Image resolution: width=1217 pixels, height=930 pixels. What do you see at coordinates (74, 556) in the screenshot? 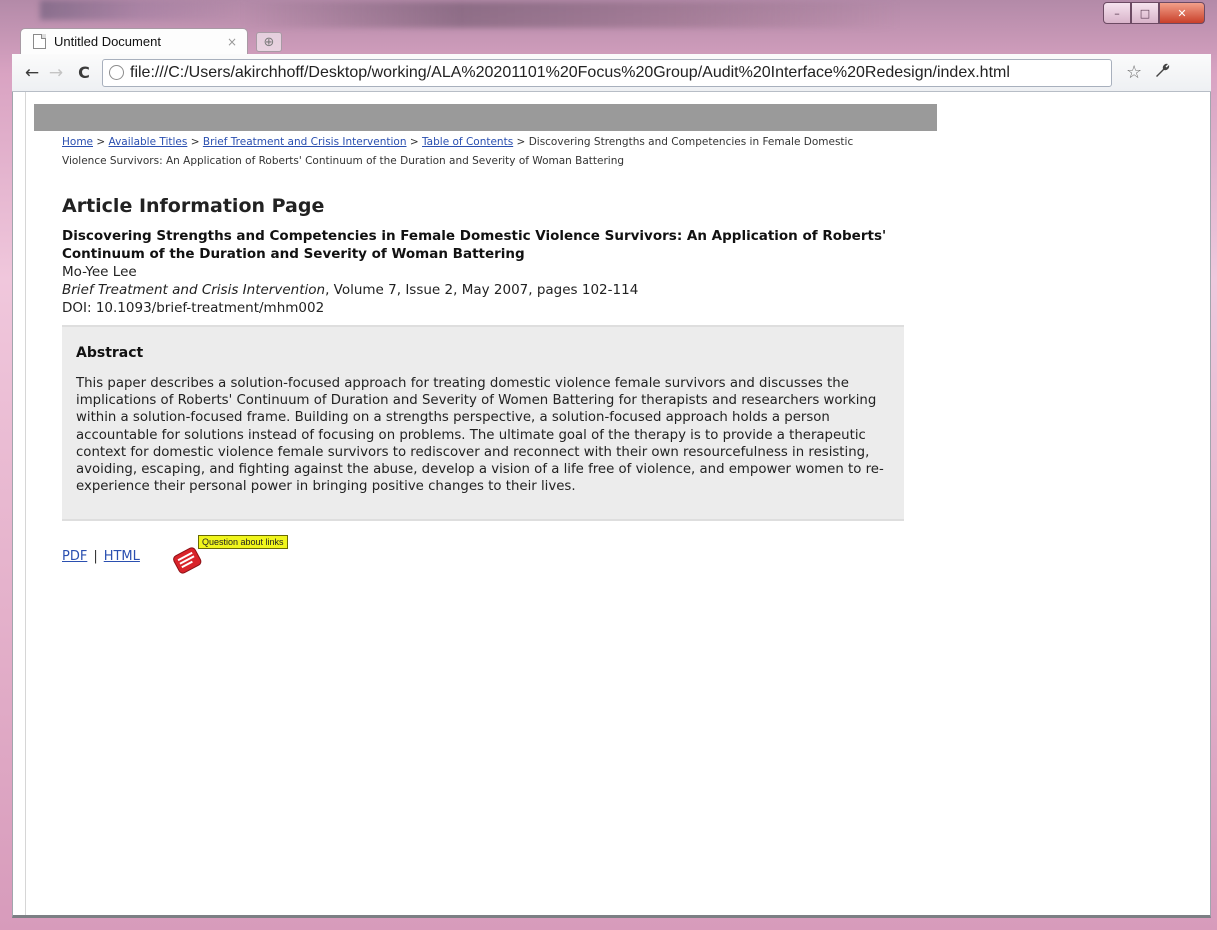
I see `pdf-link: PDF` at bounding box center [74, 556].